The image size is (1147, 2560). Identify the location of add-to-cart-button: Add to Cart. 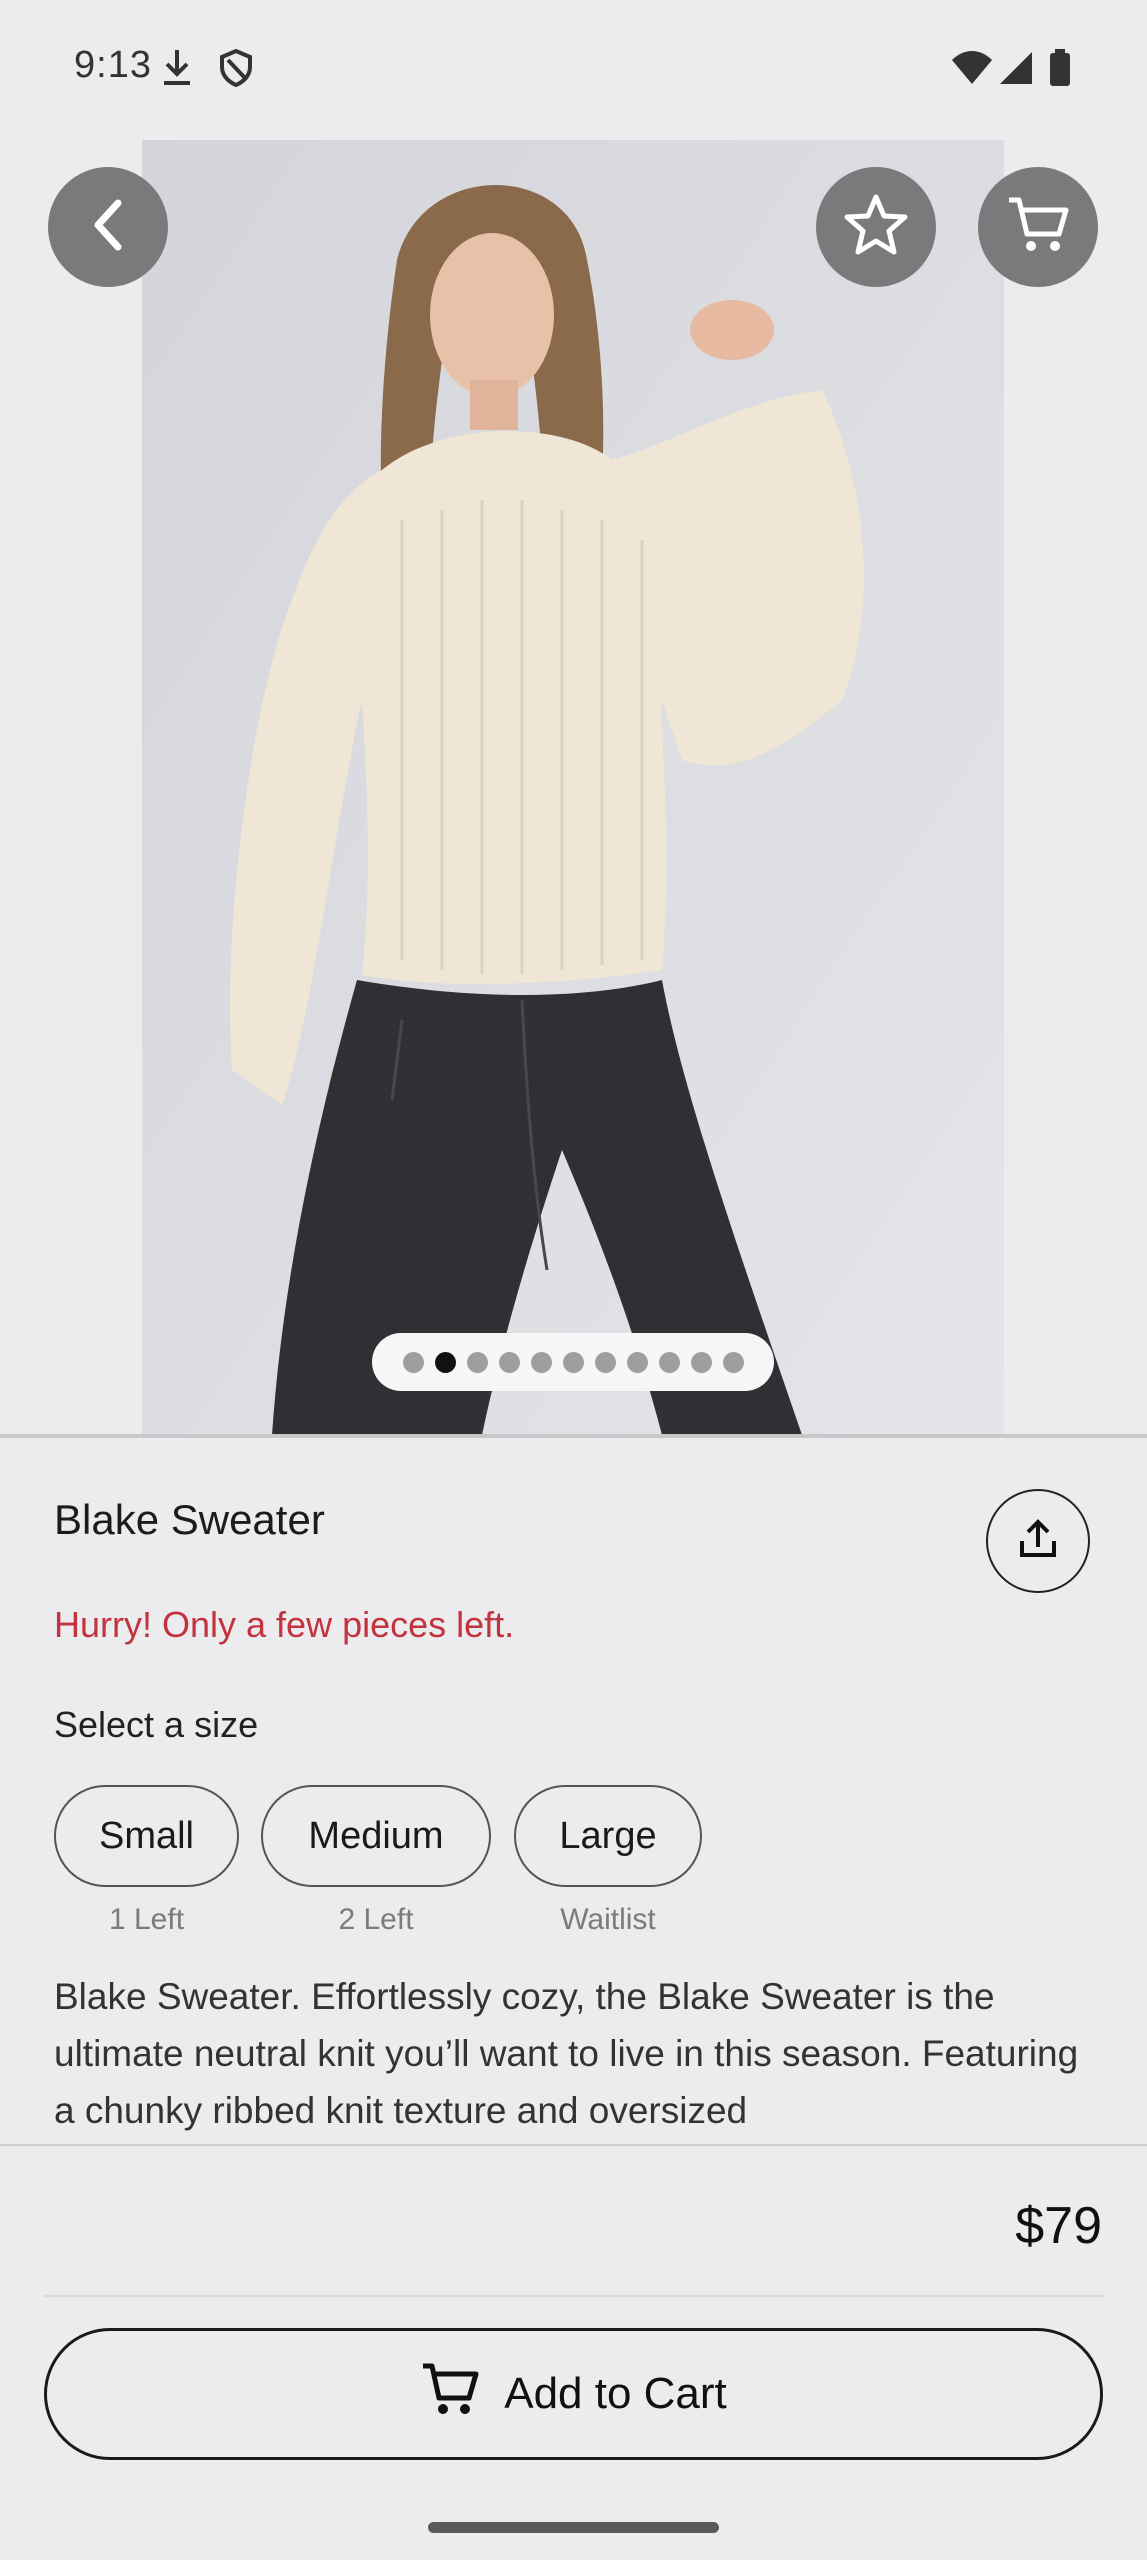
(573, 2394).